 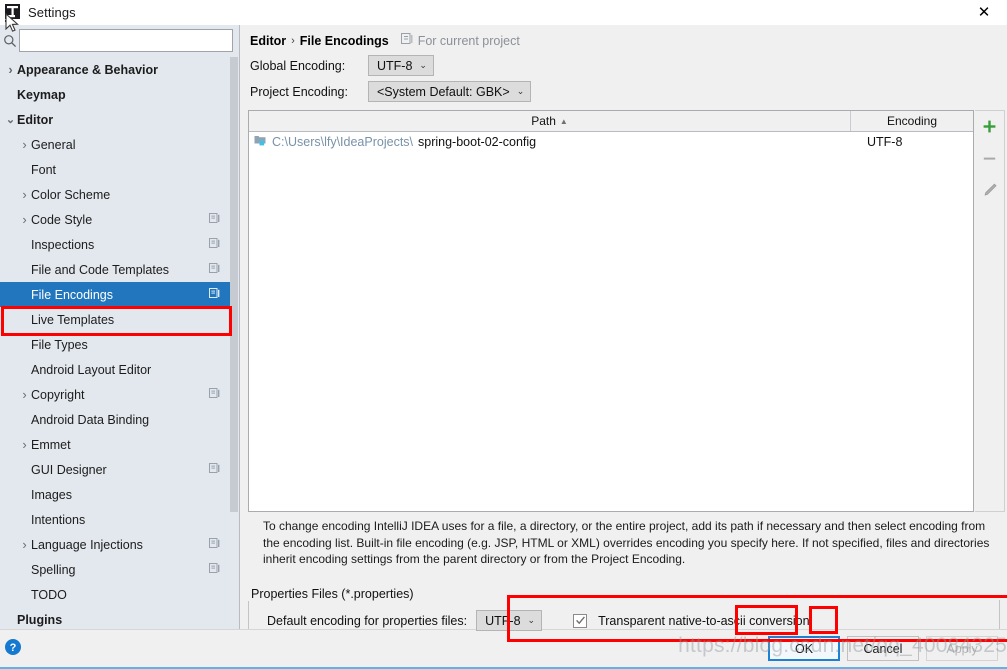 I want to click on sidebar-item-label: File Types, so click(x=59, y=344).